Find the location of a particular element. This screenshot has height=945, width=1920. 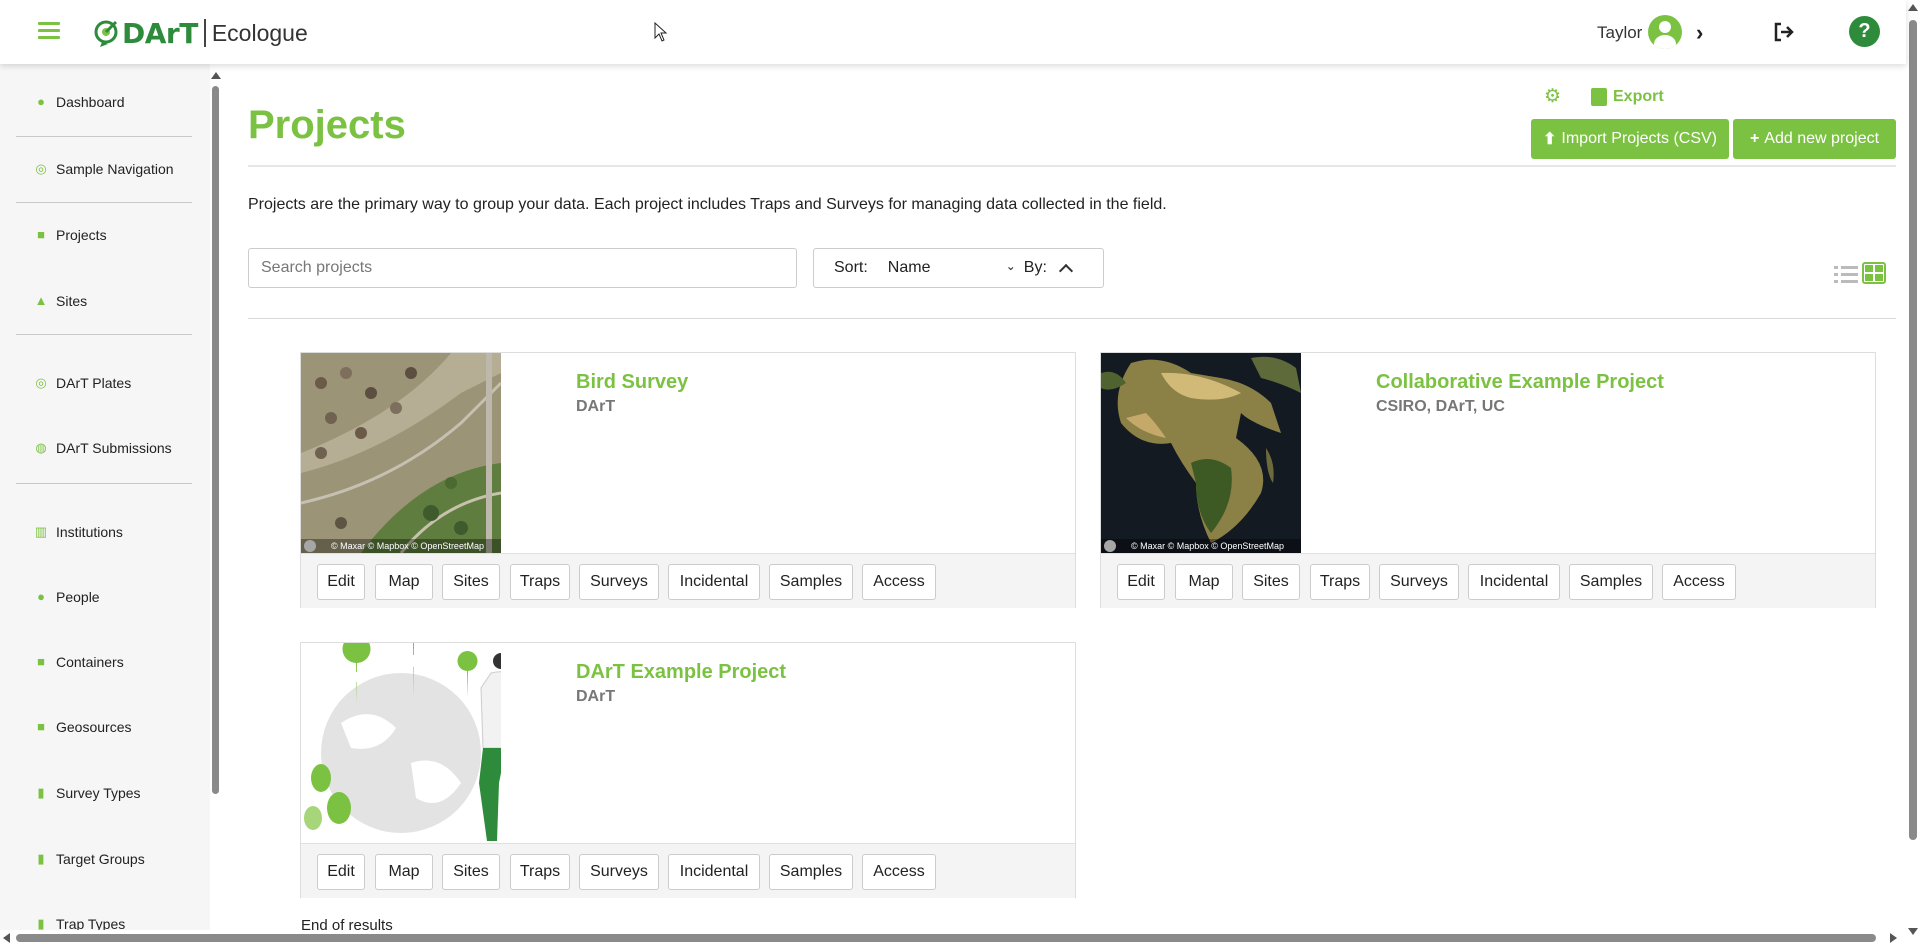

sidebar-item-label: DArT Submissions is located at coordinates (114, 448).